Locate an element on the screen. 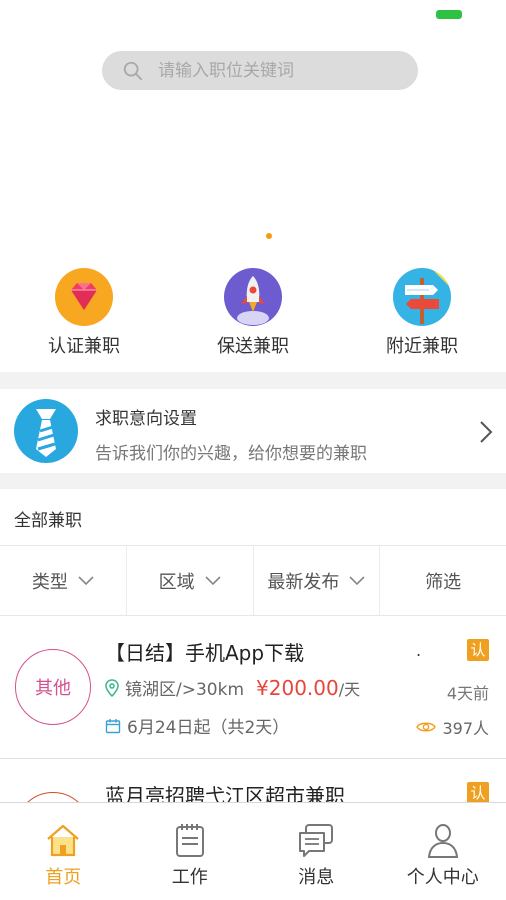 The width and height of the screenshot is (506, 900). filter-type: 类型 is located at coordinates (63, 580).